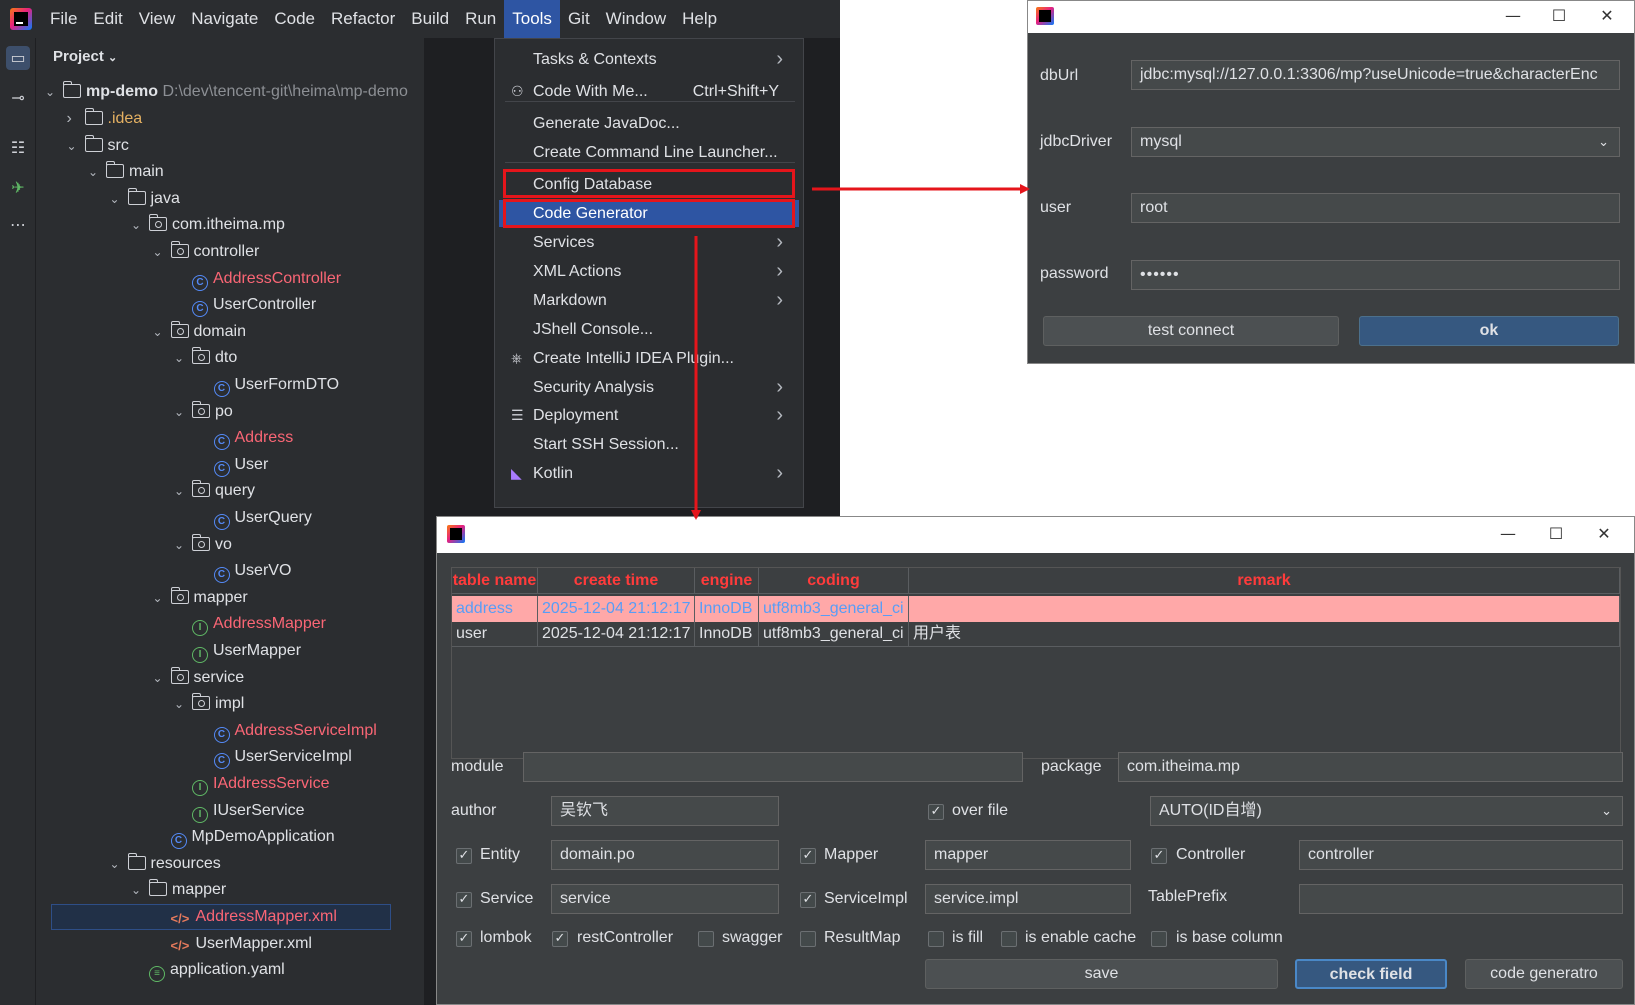 The height and width of the screenshot is (1005, 1635). Describe the element at coordinates (294, 19) in the screenshot. I see `menu-code: Code` at that location.